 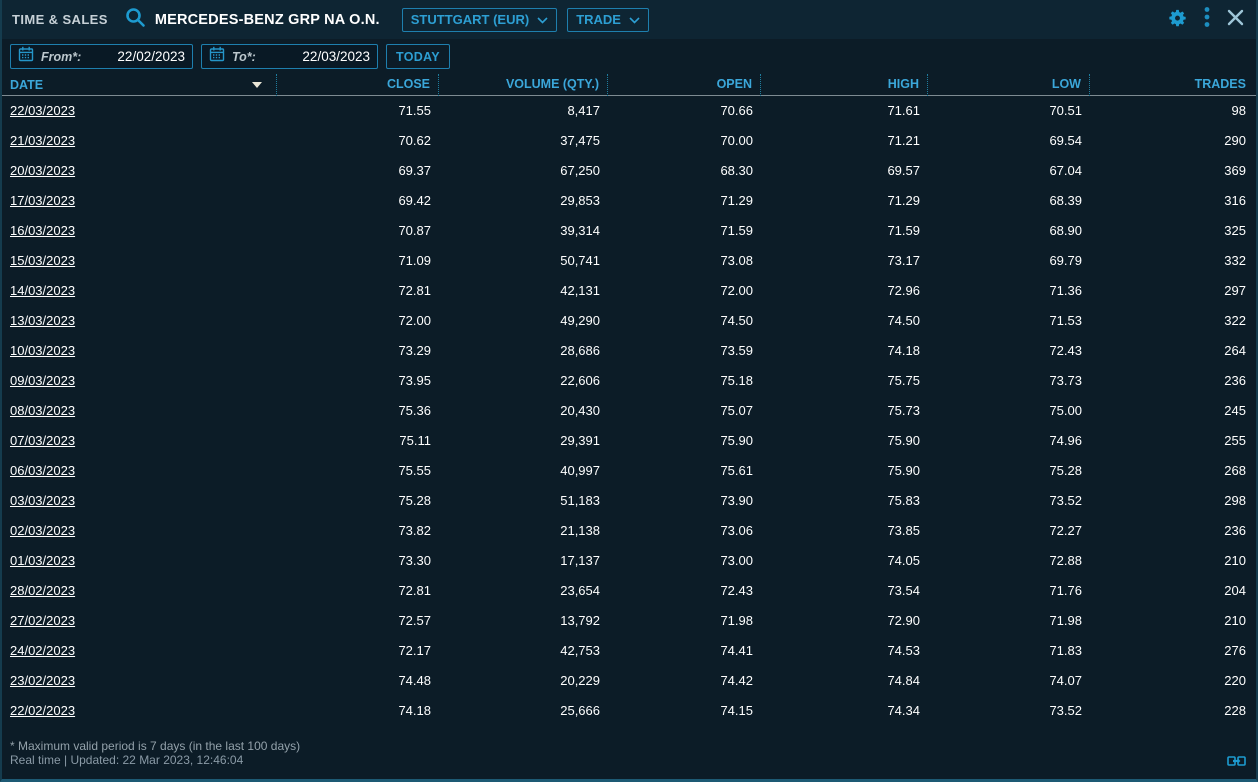 I want to click on column-header-open: OPEN, so click(x=684, y=85).